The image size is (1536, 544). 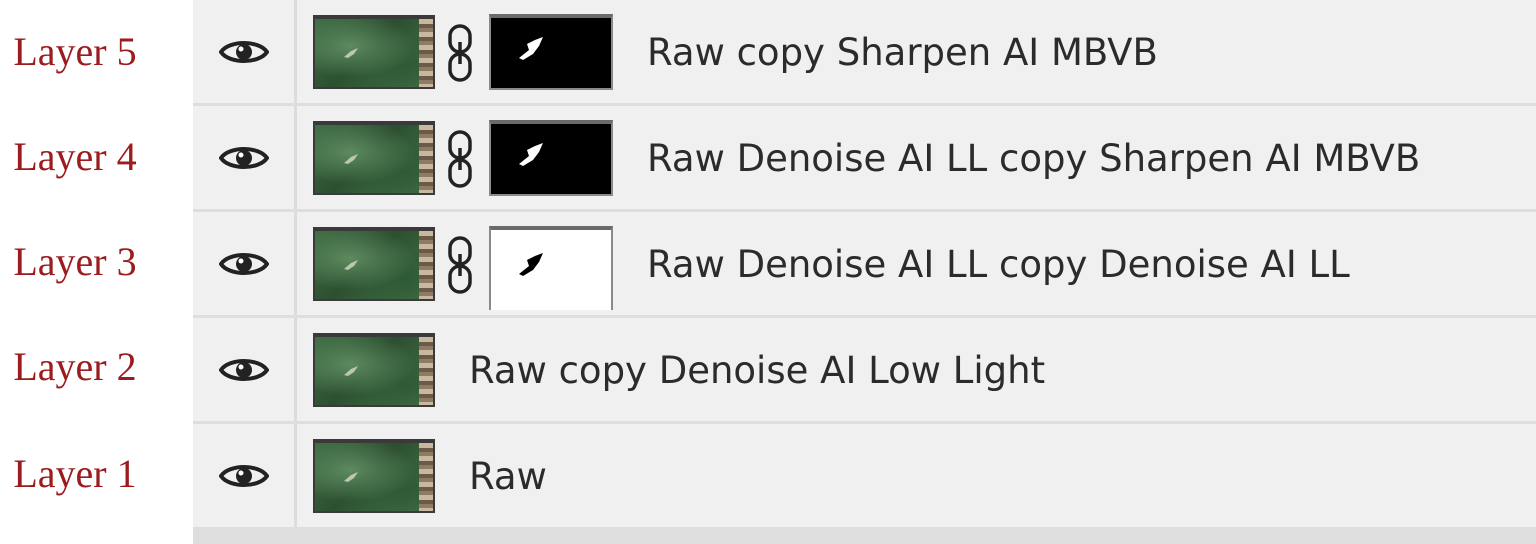 What do you see at coordinates (75, 473) in the screenshot?
I see `annotation-layer-1: Layer 1` at bounding box center [75, 473].